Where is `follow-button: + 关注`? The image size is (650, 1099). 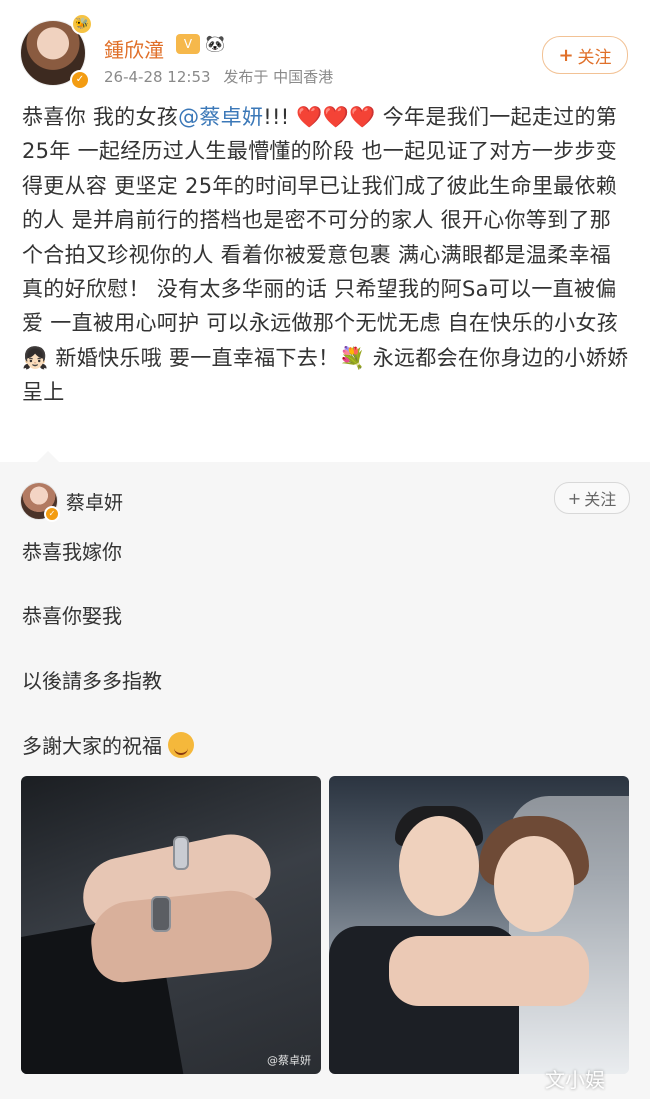 follow-button: + 关注 is located at coordinates (585, 55).